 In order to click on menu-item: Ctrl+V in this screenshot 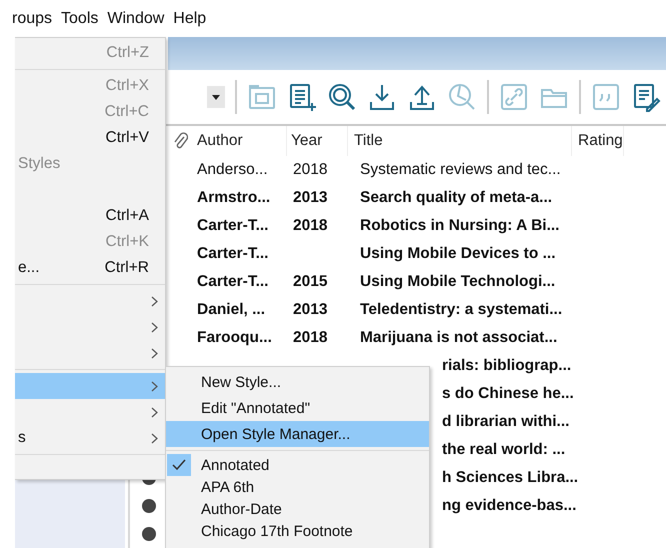, I will do `click(90, 138)`.